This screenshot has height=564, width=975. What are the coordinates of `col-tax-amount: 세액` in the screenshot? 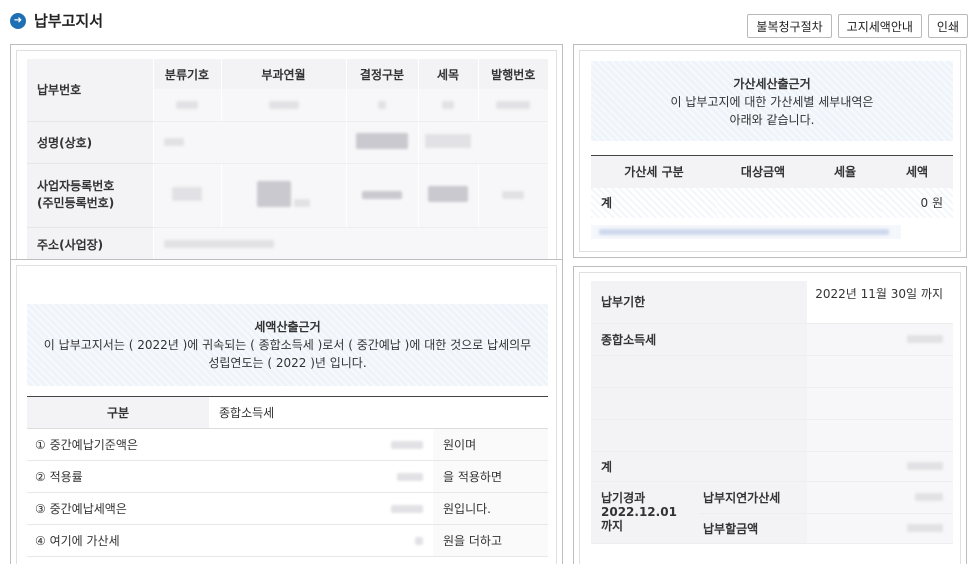 It's located at (917, 171).